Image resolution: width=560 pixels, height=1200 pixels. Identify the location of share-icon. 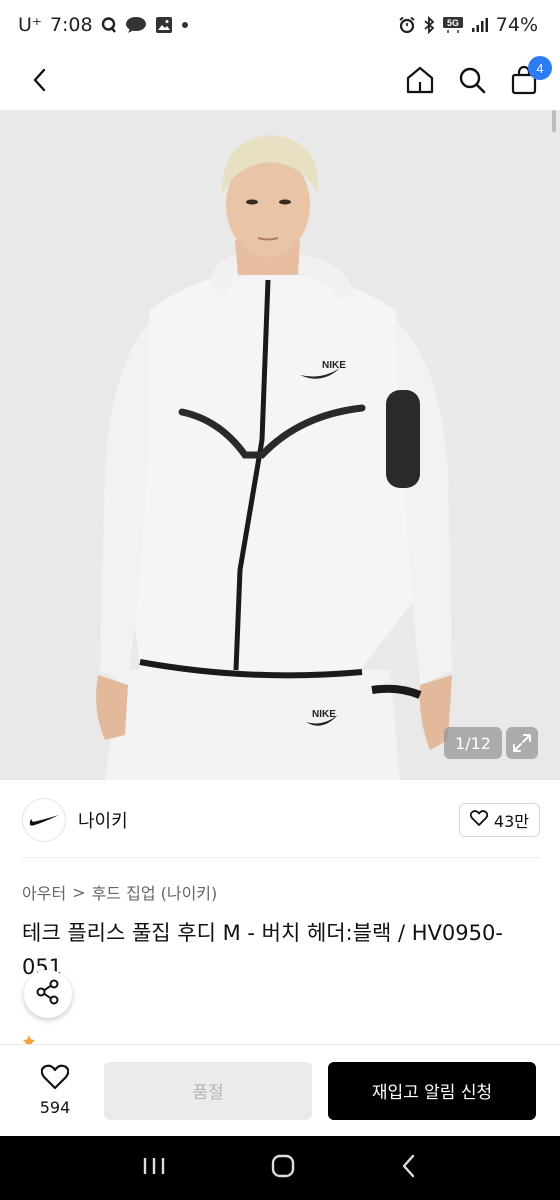
(48, 994).